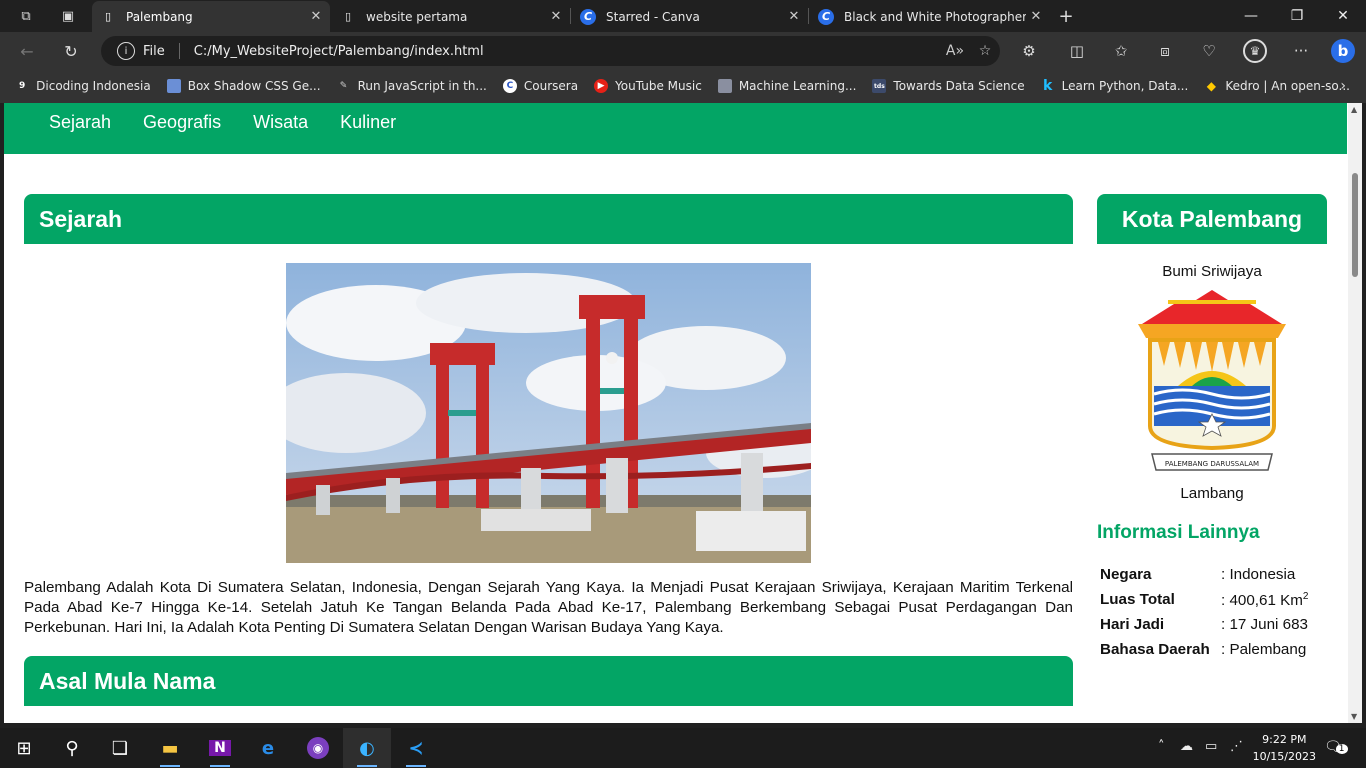 This screenshot has height=768, width=1366. Describe the element at coordinates (1161, 746) in the screenshot. I see `show-hidden-icons-icon: ˄` at that location.